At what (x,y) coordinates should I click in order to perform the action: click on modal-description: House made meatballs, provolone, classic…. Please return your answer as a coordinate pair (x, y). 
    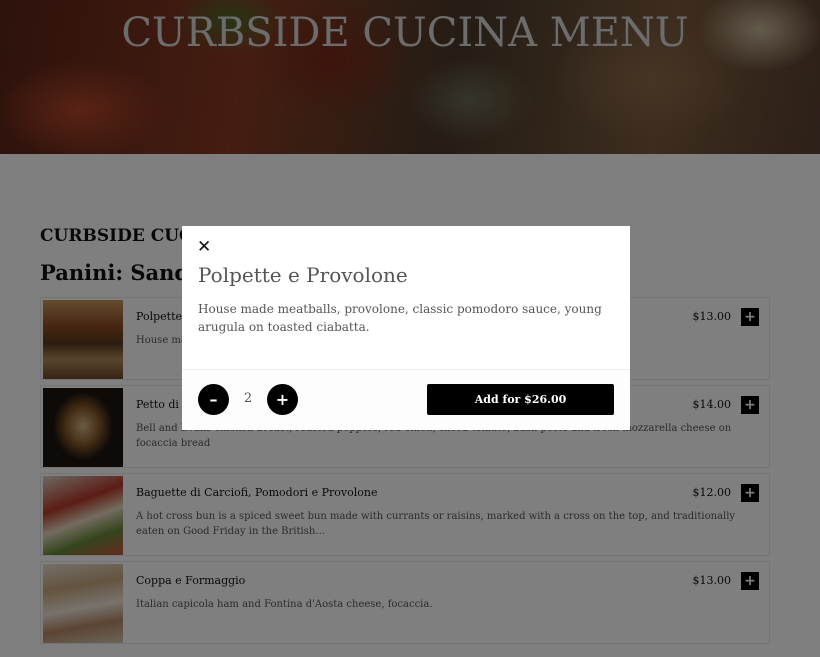
    Looking at the image, I should click on (400, 318).